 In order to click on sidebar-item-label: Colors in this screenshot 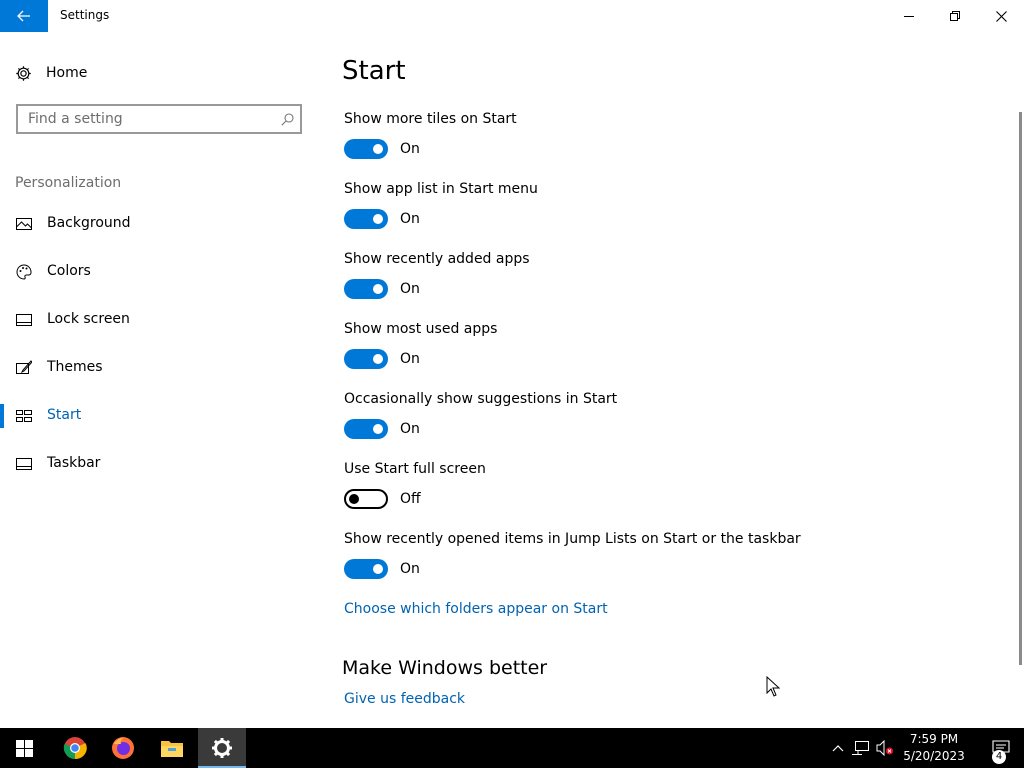, I will do `click(69, 271)`.